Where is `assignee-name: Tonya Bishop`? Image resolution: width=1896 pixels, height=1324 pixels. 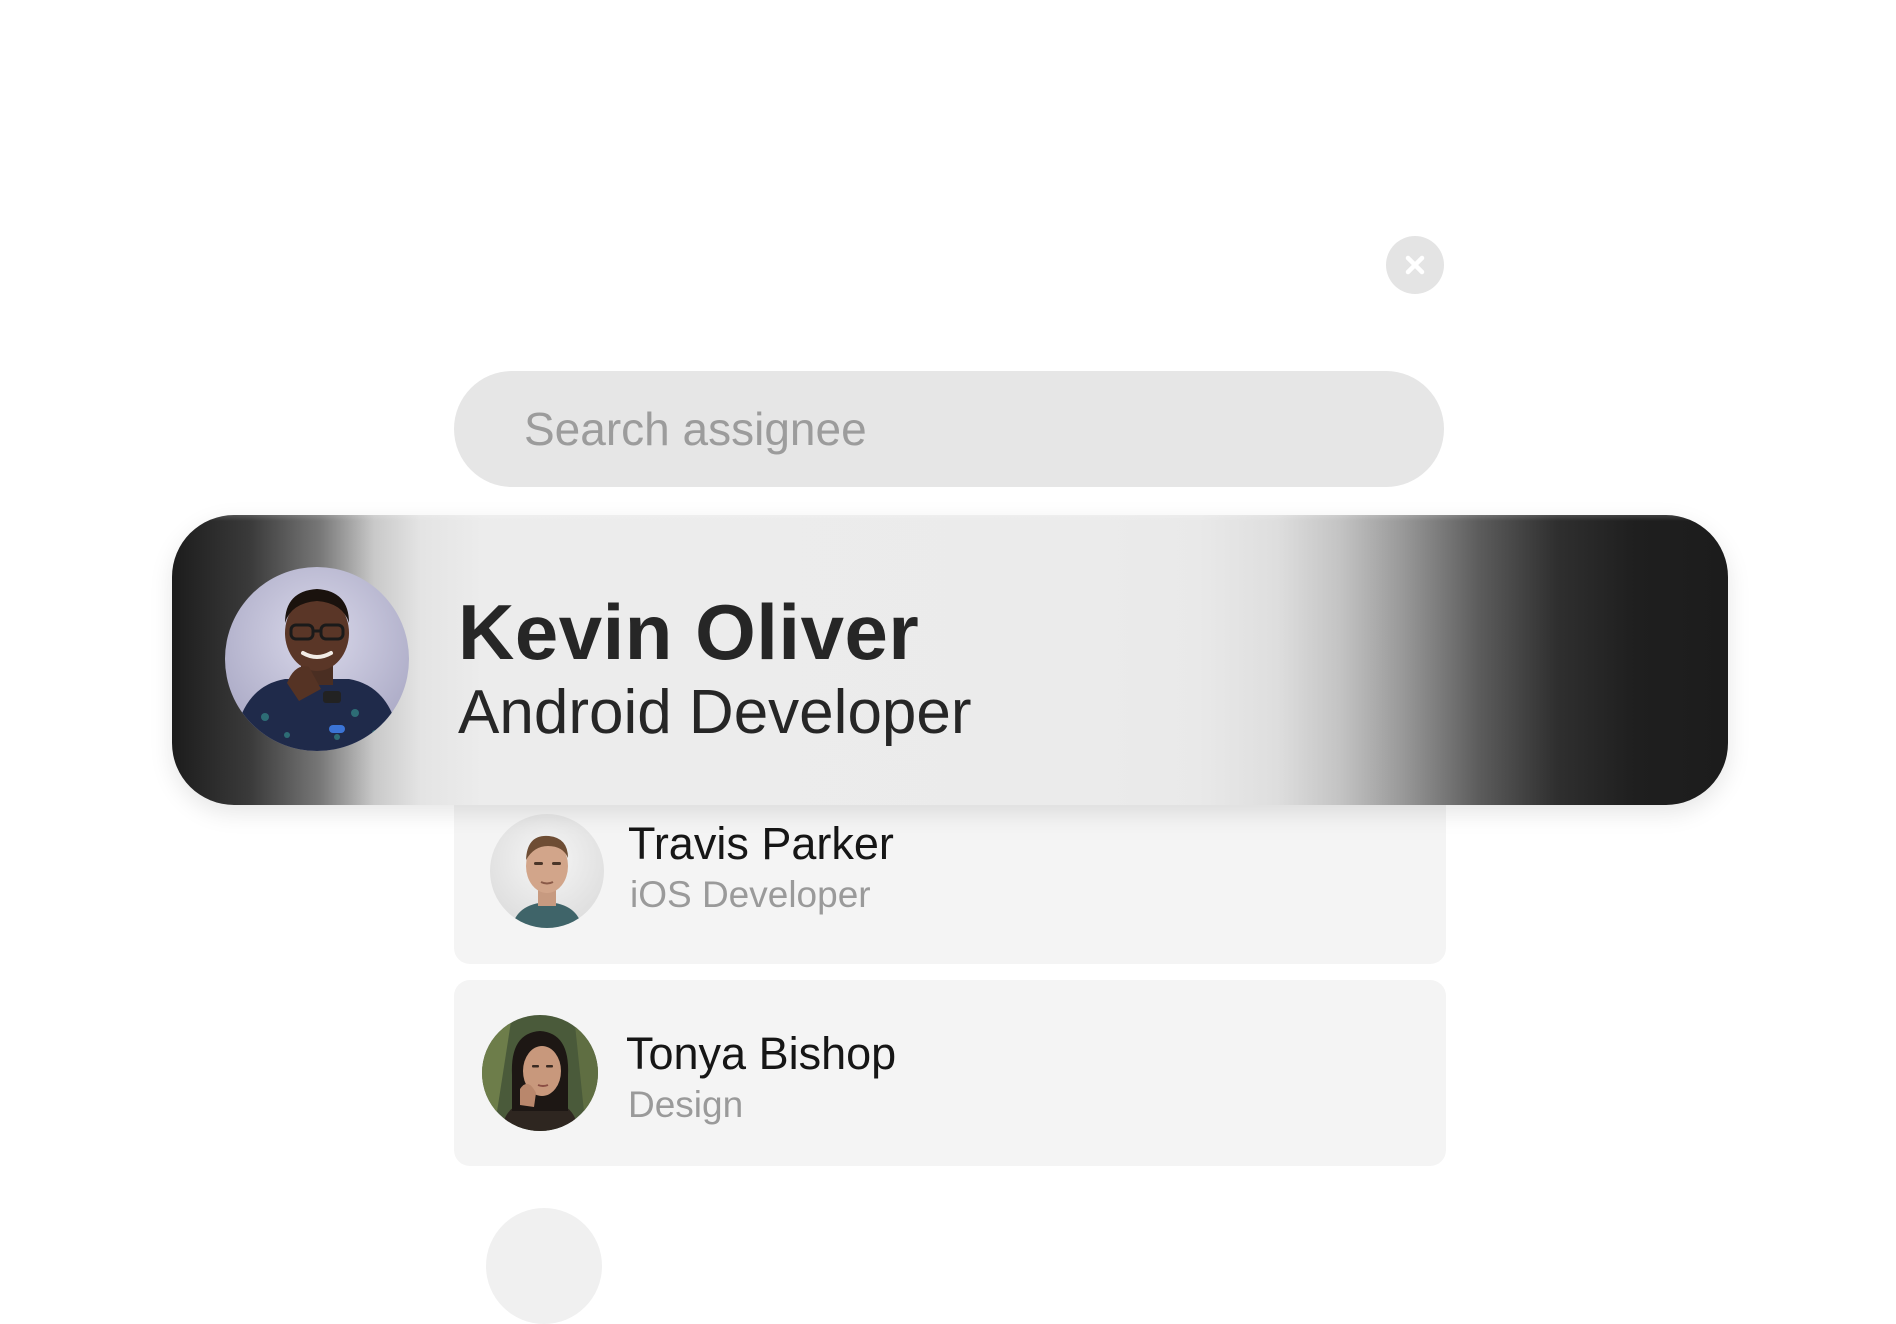 assignee-name: Tonya Bishop is located at coordinates (761, 1053).